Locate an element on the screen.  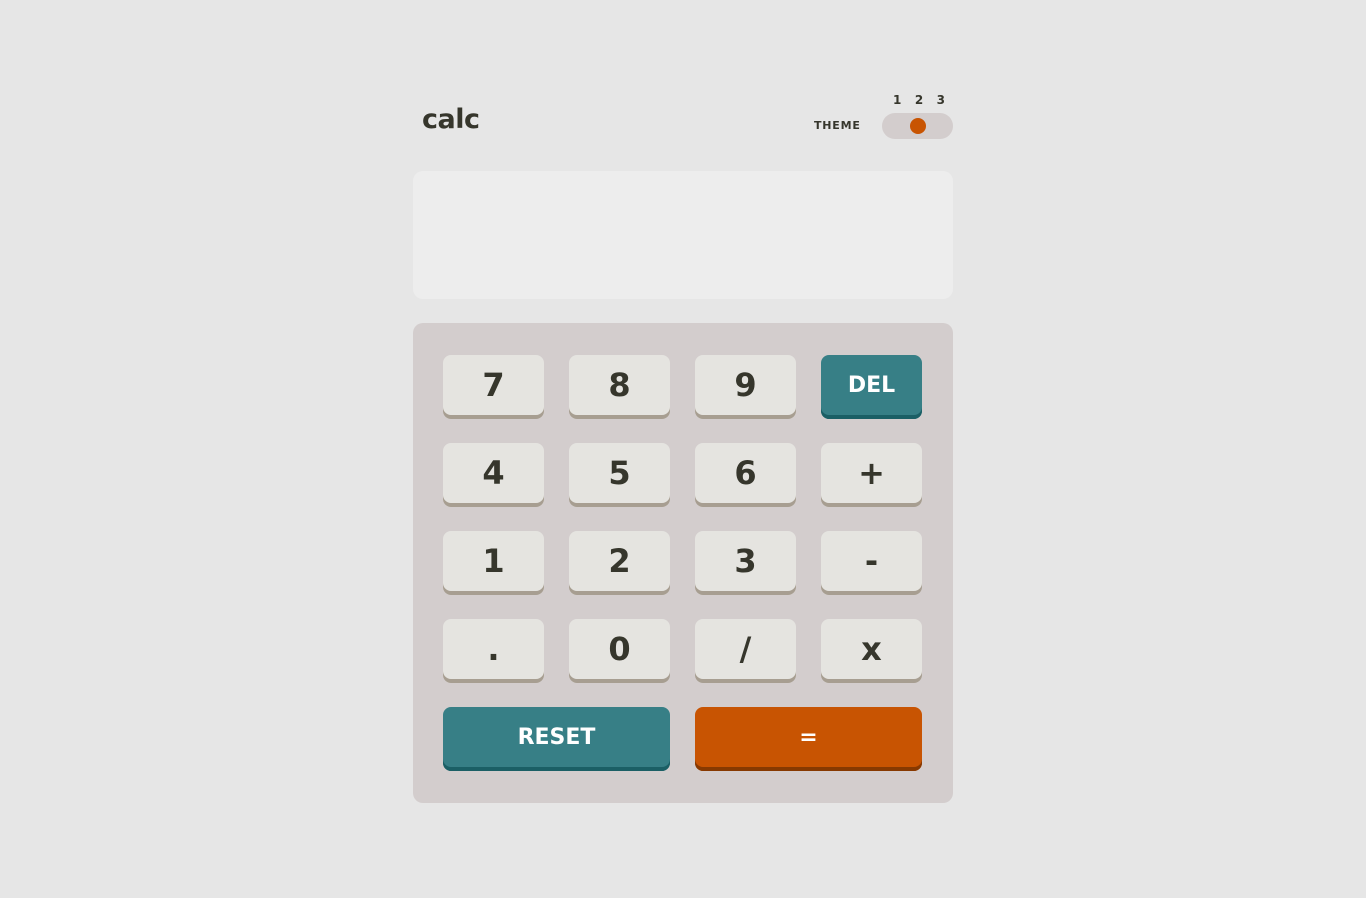
app-logo: calc is located at coordinates (451, 119).